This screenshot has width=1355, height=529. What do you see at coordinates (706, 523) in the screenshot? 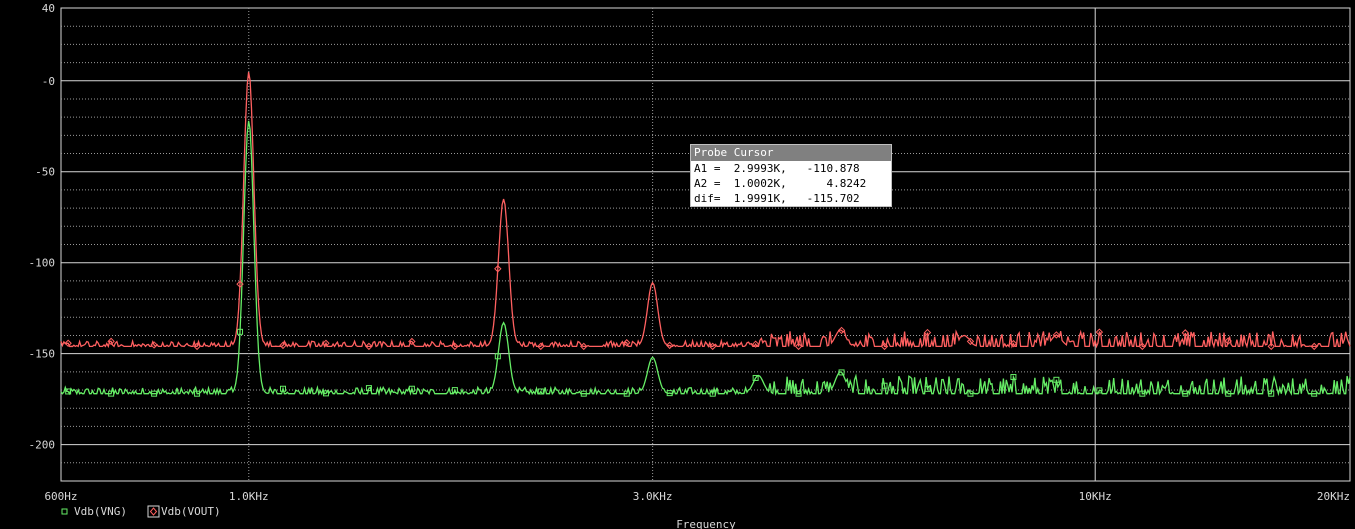
I see `x-axis-title: Frequency` at bounding box center [706, 523].